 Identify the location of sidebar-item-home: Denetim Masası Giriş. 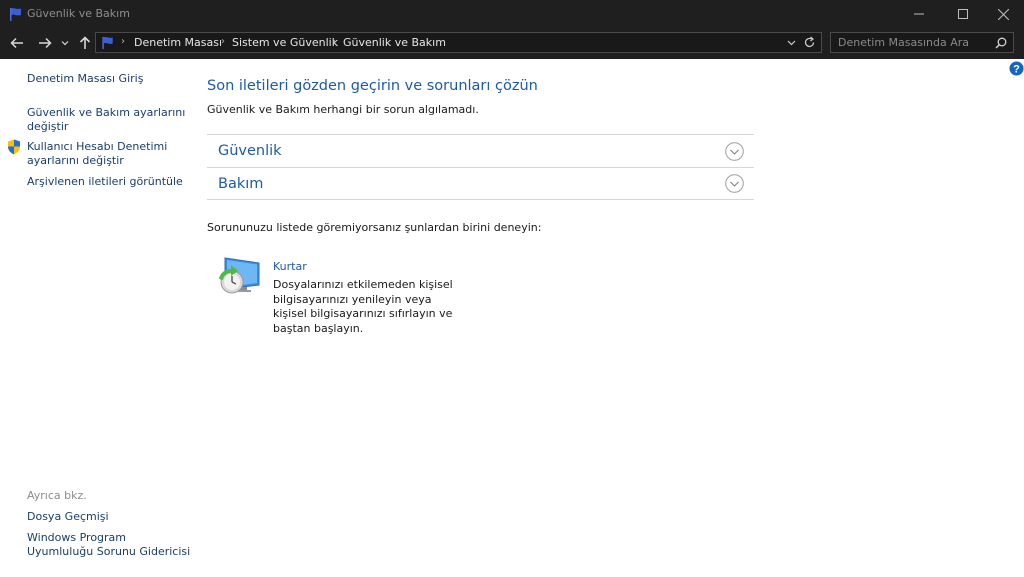
(85, 79).